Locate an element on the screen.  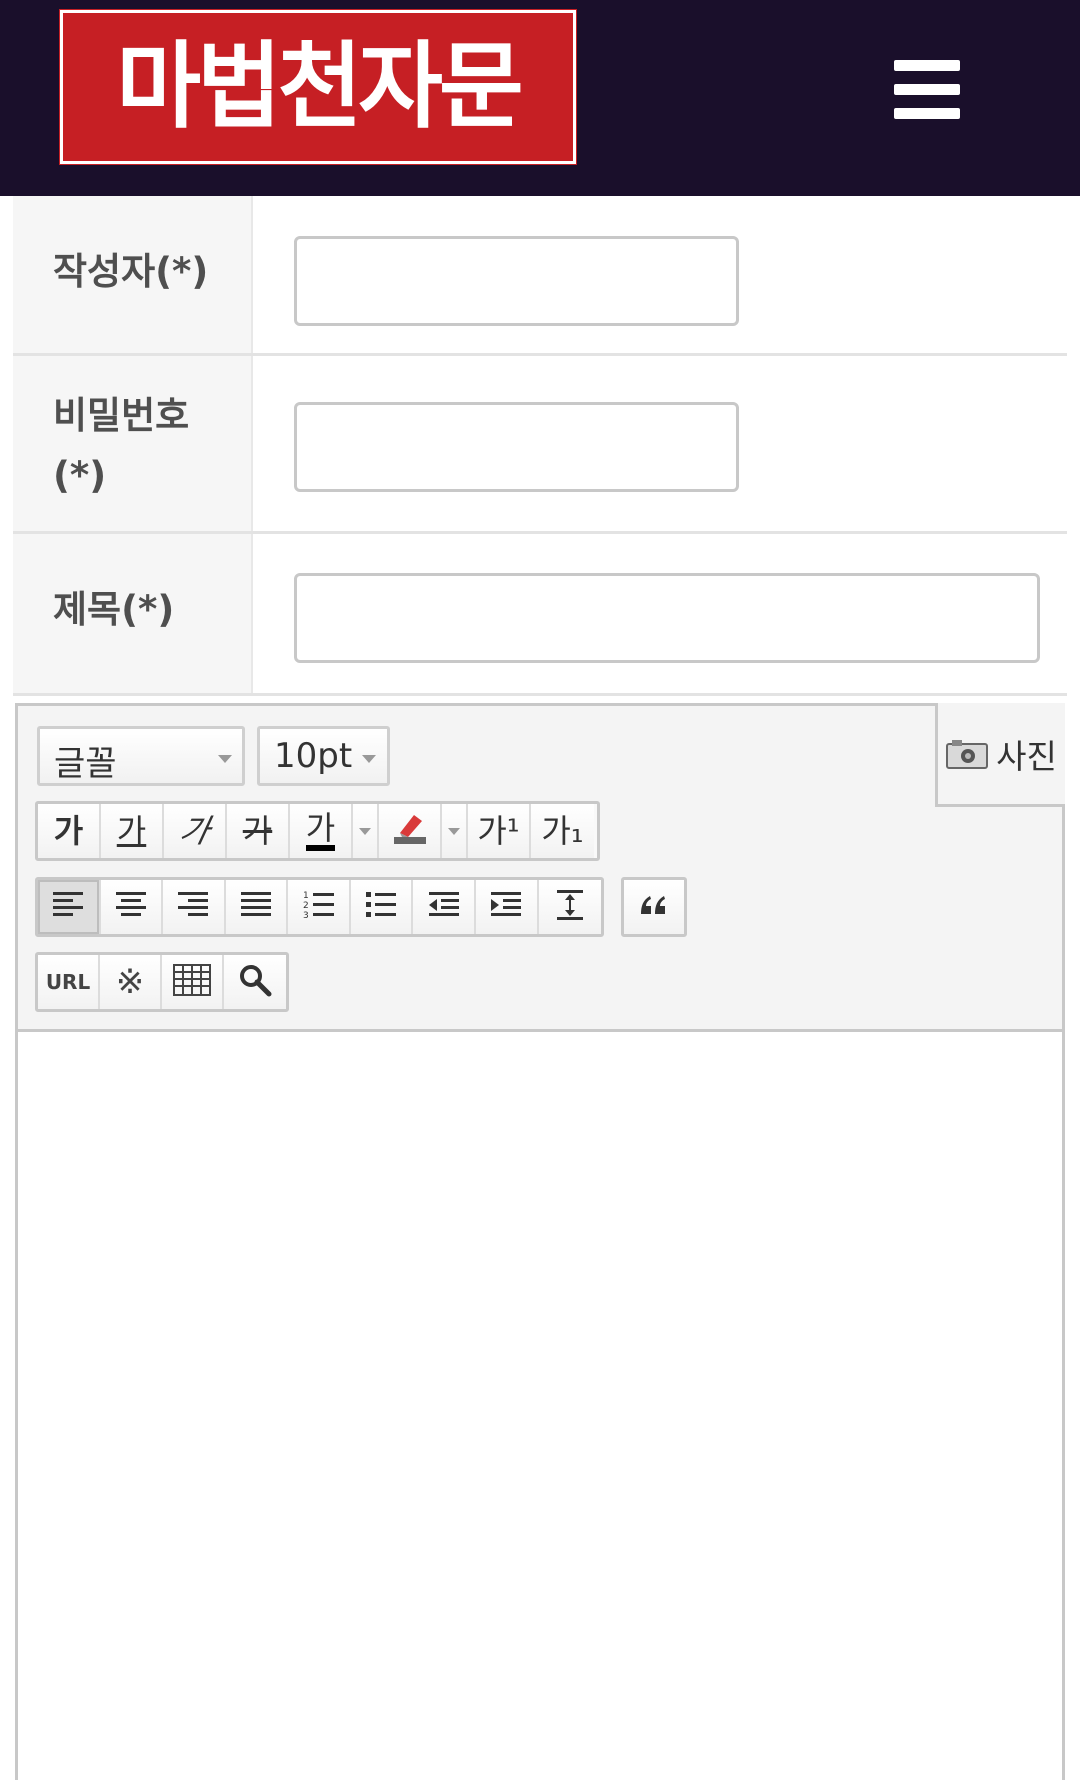
background-color-dropdown is located at coordinates (455, 831).